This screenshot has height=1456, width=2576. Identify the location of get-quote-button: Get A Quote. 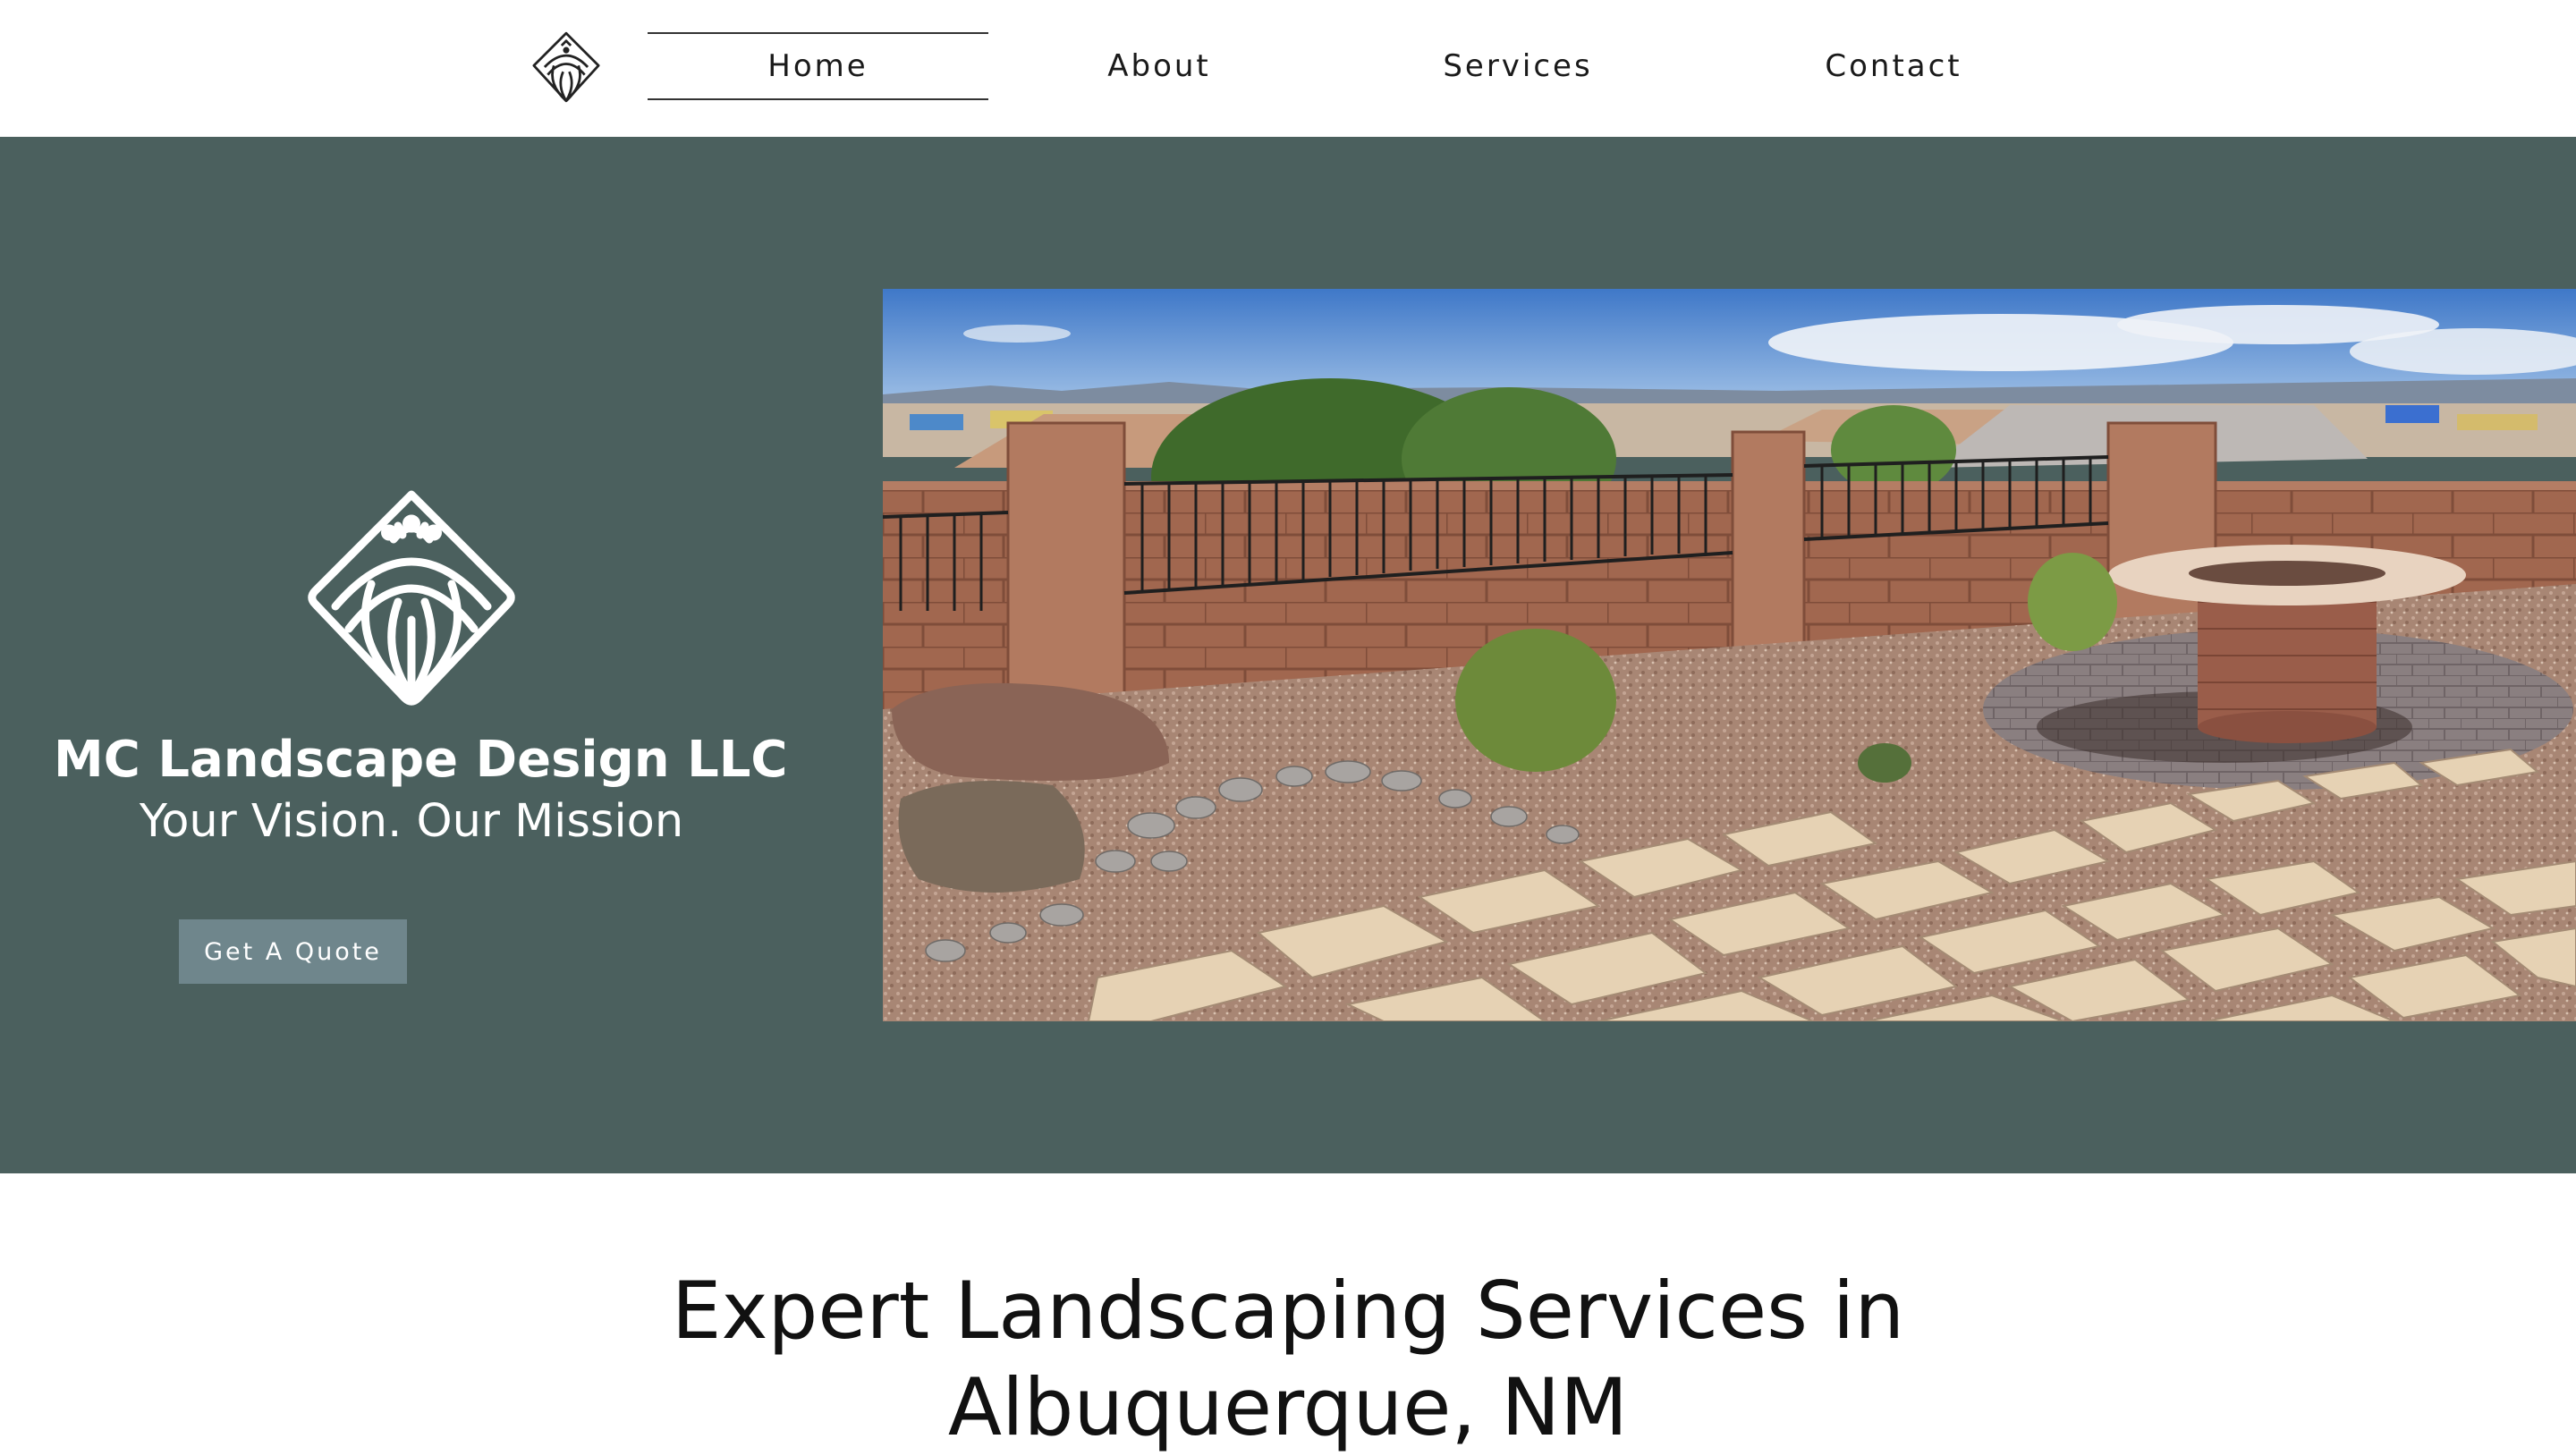
(293, 951).